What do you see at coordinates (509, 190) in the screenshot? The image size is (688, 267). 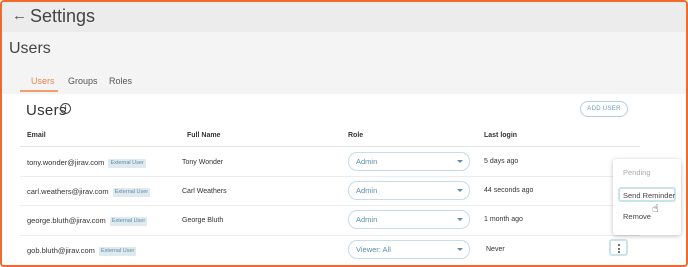 I see `last-login: 44 seconds ago` at bounding box center [509, 190].